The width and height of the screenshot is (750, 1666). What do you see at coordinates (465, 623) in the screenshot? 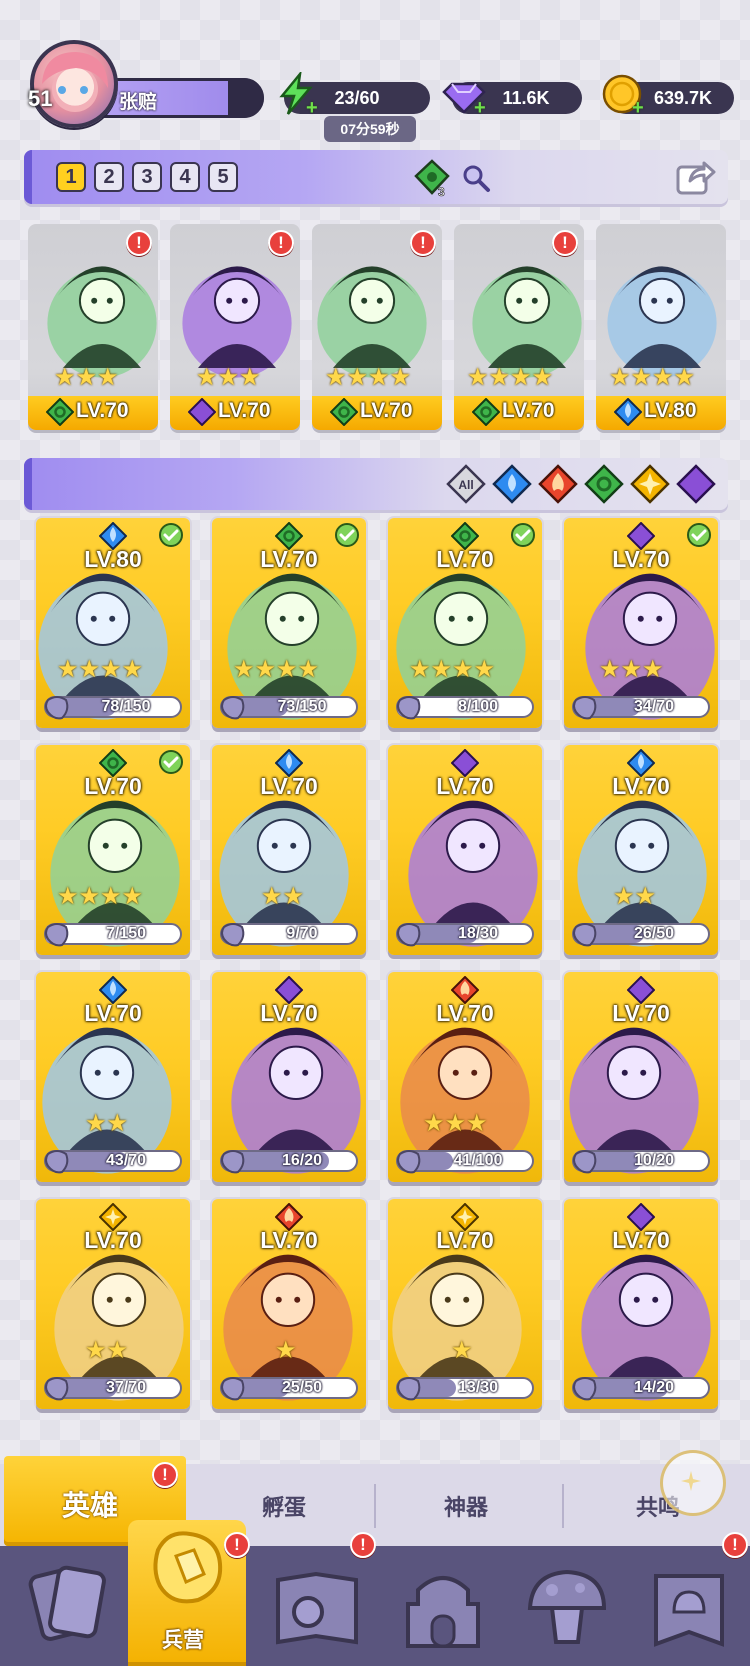
I see `hero-card: LV.70 ★★★★ 8/100` at bounding box center [465, 623].